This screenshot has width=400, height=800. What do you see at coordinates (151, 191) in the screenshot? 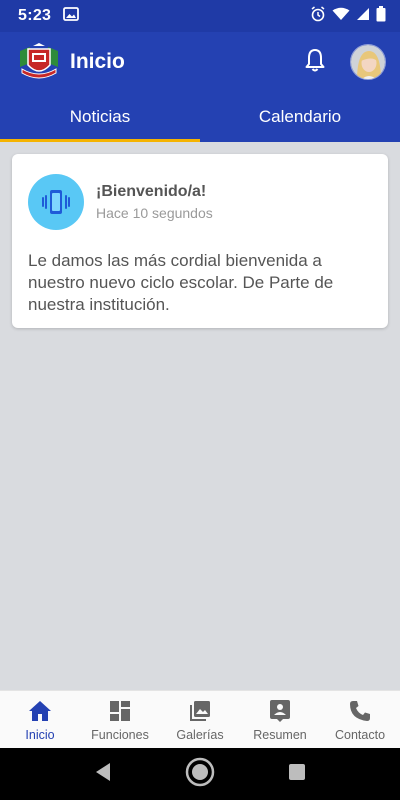
I see `news-title: ¡Bienvenido/a!` at bounding box center [151, 191].